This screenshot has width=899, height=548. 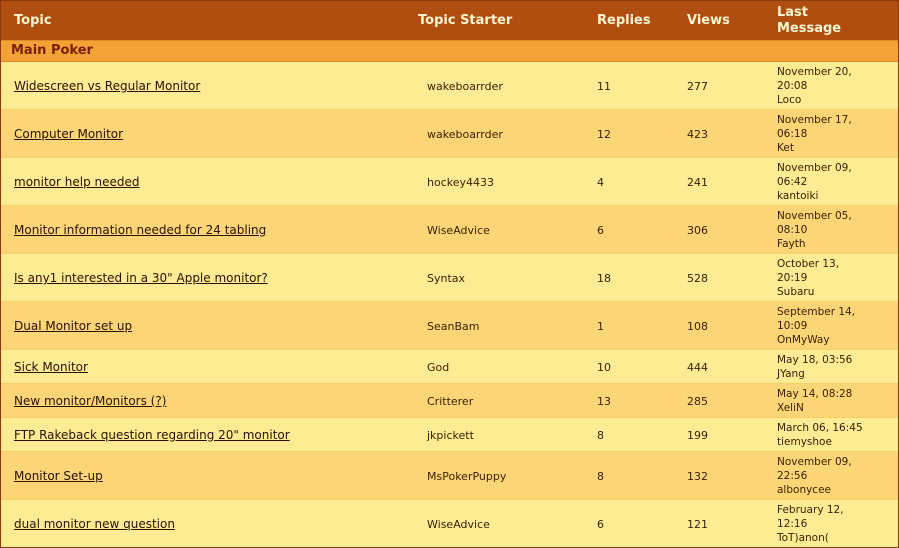 I want to click on section-title: Main Poker, so click(x=52, y=50).